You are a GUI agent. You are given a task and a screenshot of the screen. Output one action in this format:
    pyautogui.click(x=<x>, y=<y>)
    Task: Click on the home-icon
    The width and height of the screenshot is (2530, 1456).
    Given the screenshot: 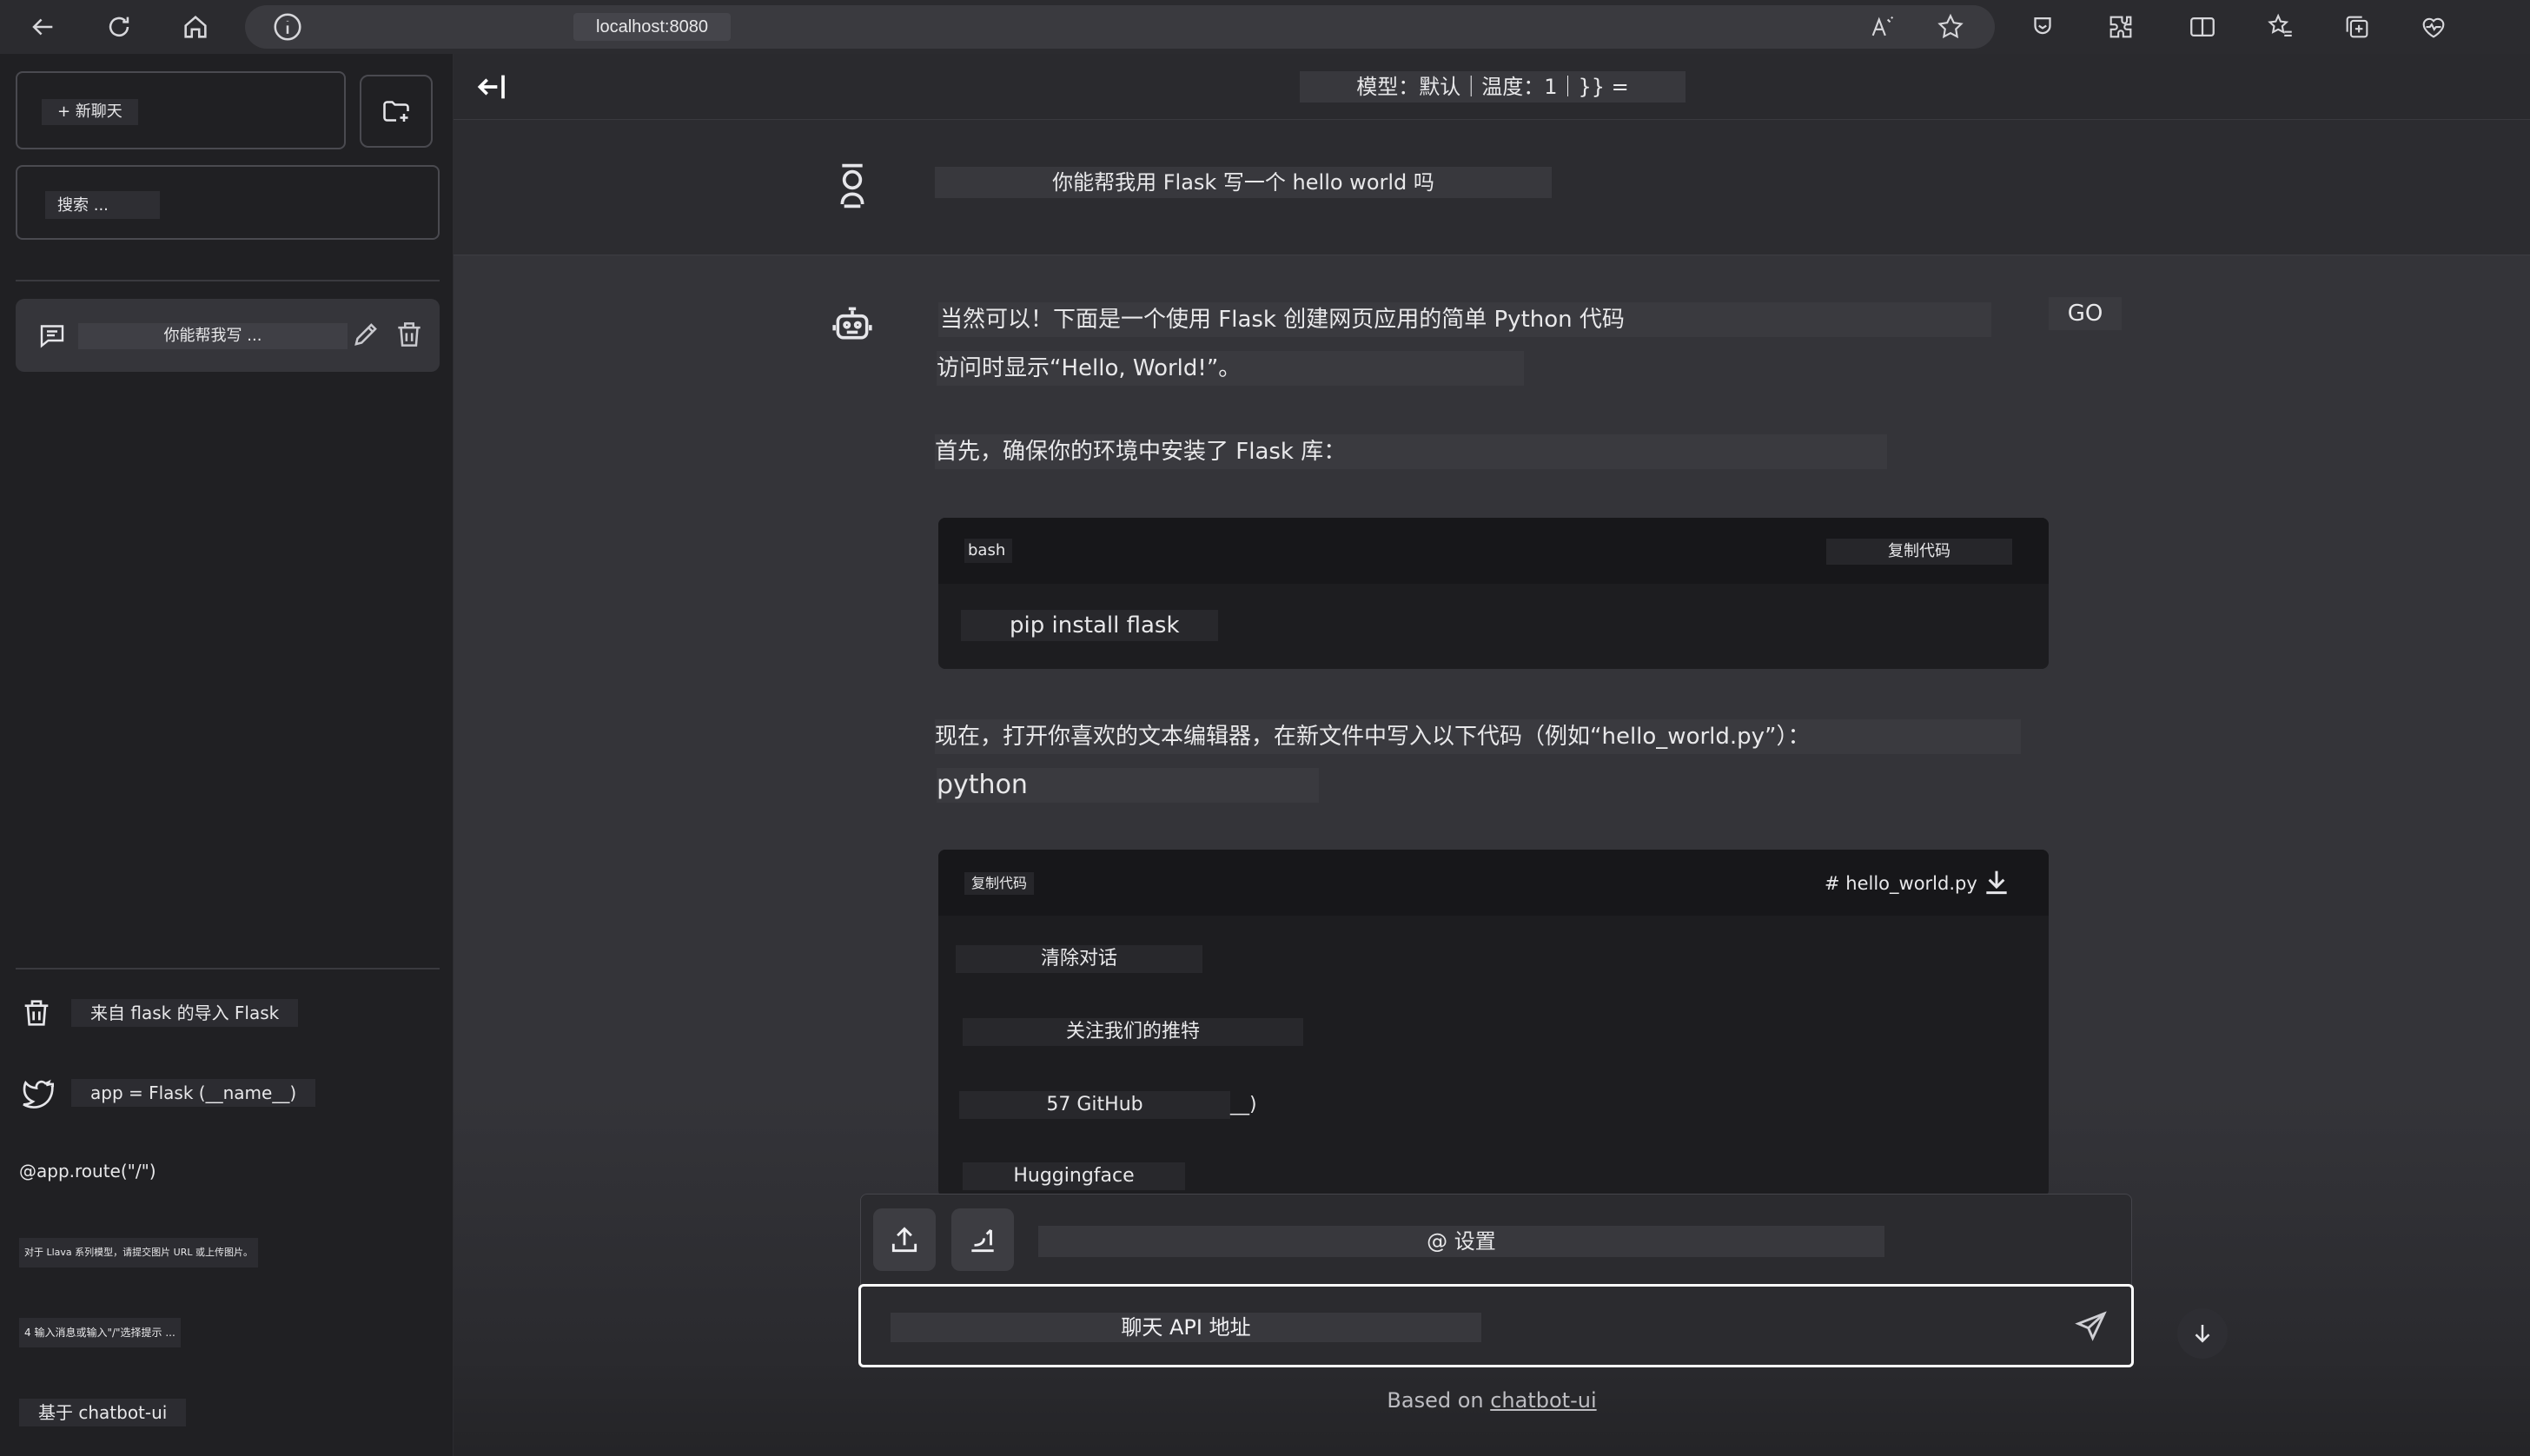 What is the action you would take?
    pyautogui.click(x=196, y=27)
    